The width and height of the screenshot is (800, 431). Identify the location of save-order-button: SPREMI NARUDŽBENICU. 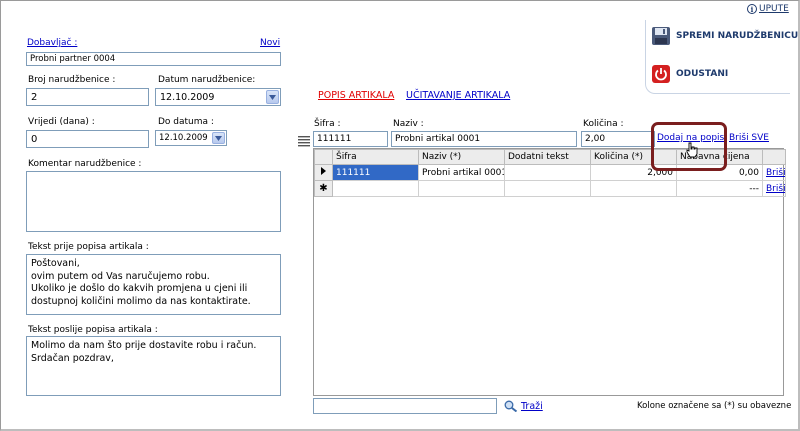
(724, 36).